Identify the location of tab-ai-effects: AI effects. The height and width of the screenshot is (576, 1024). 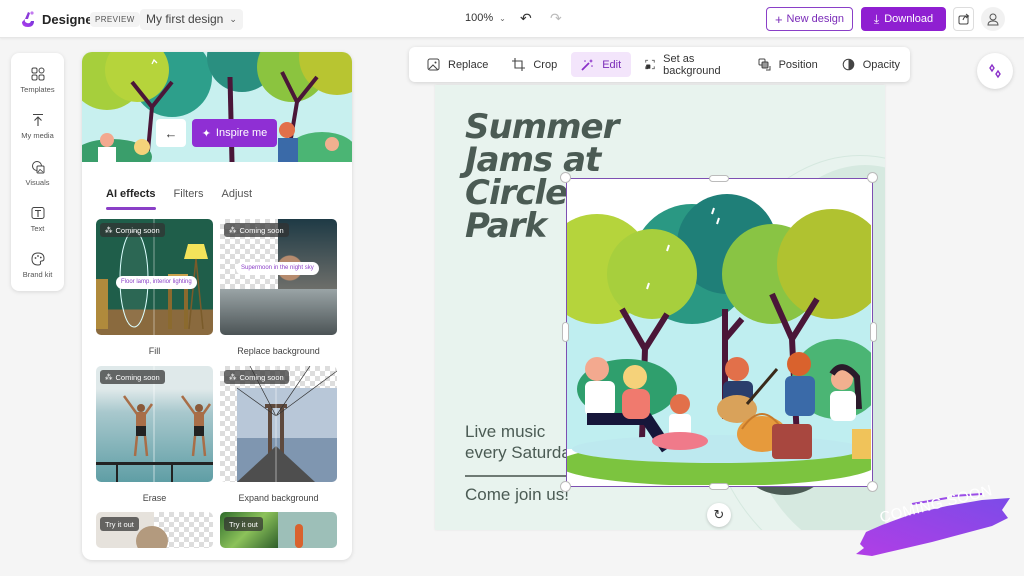
(131, 199).